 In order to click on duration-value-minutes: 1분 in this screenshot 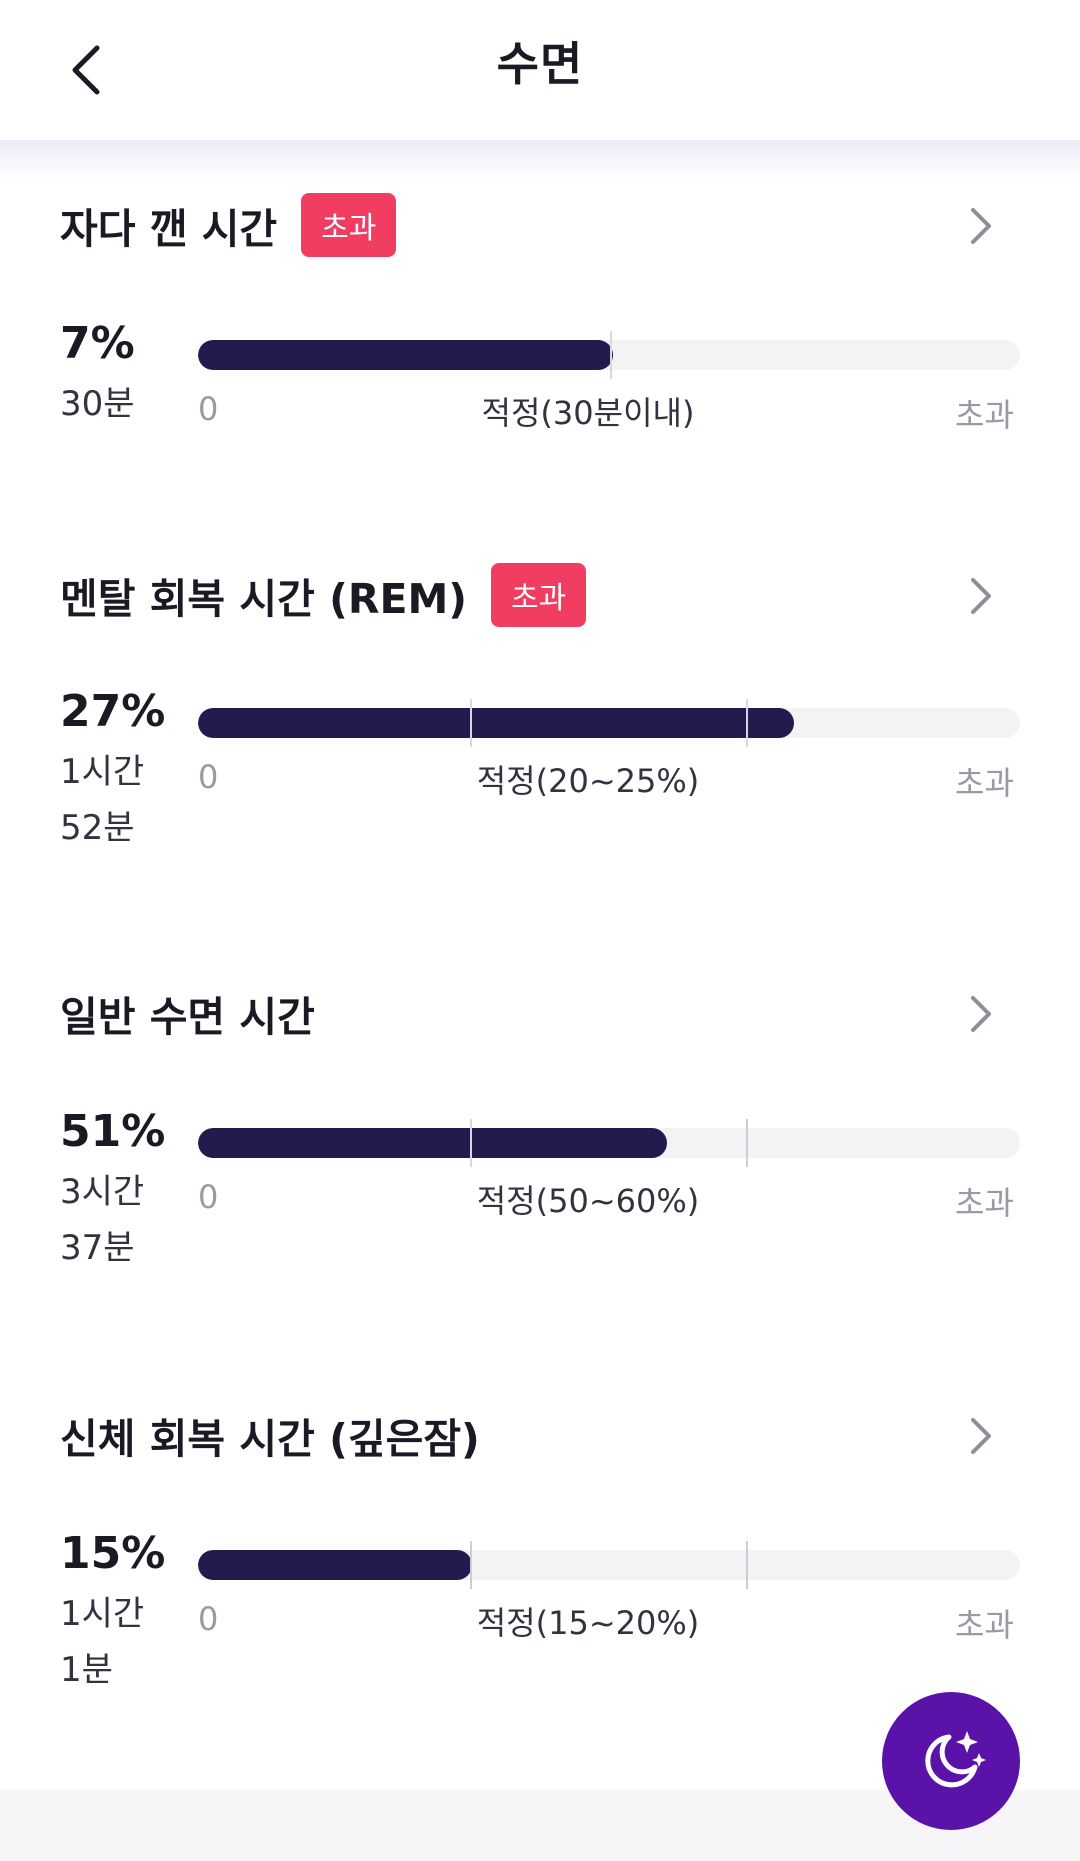, I will do `click(86, 1670)`.